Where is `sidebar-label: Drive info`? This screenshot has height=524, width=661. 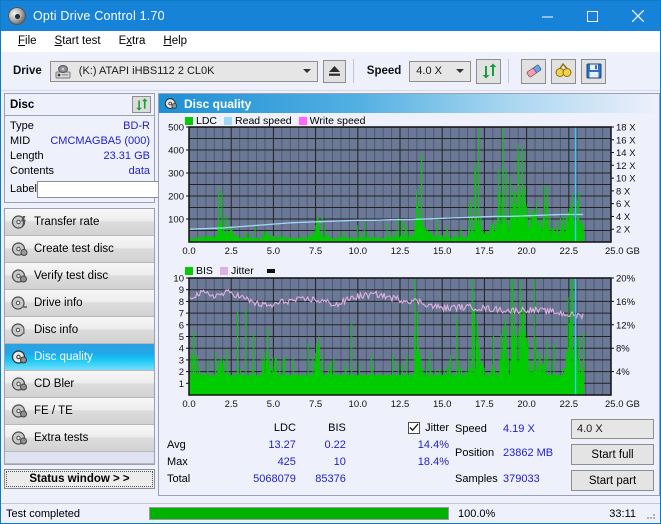
sidebar-label: Drive info is located at coordinates (58, 303).